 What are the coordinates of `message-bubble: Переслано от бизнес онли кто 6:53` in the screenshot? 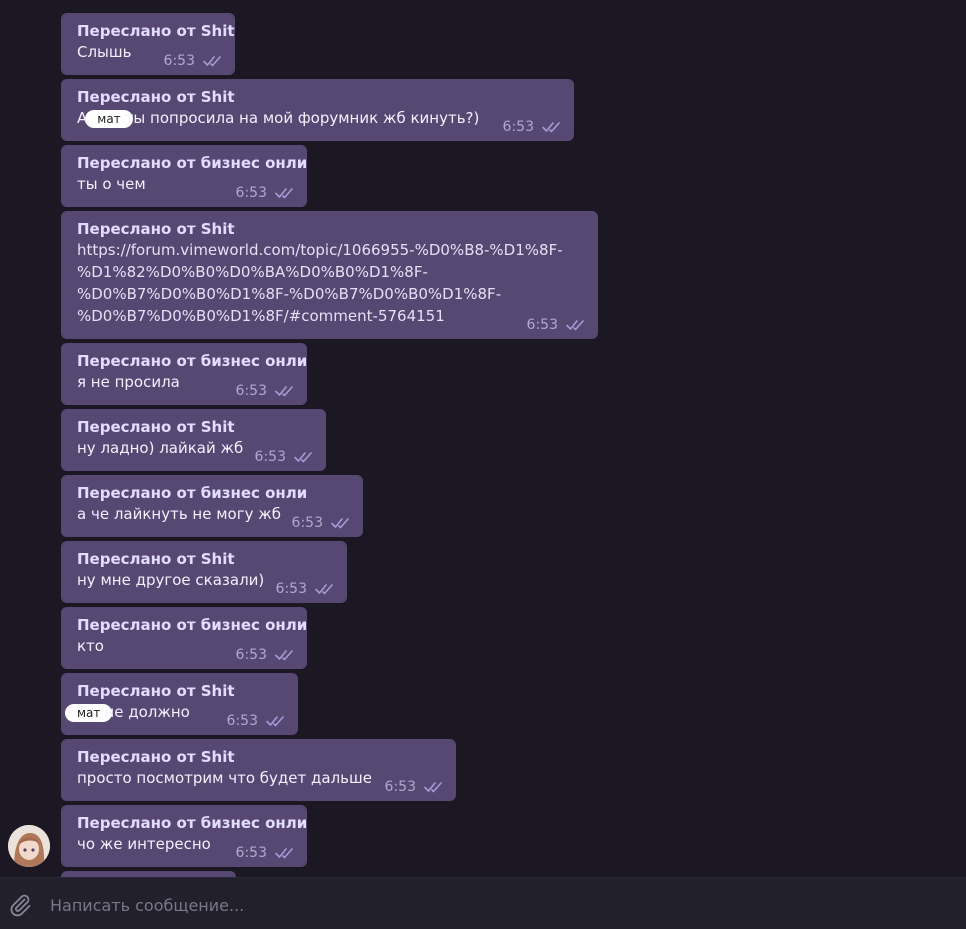 It's located at (184, 638).